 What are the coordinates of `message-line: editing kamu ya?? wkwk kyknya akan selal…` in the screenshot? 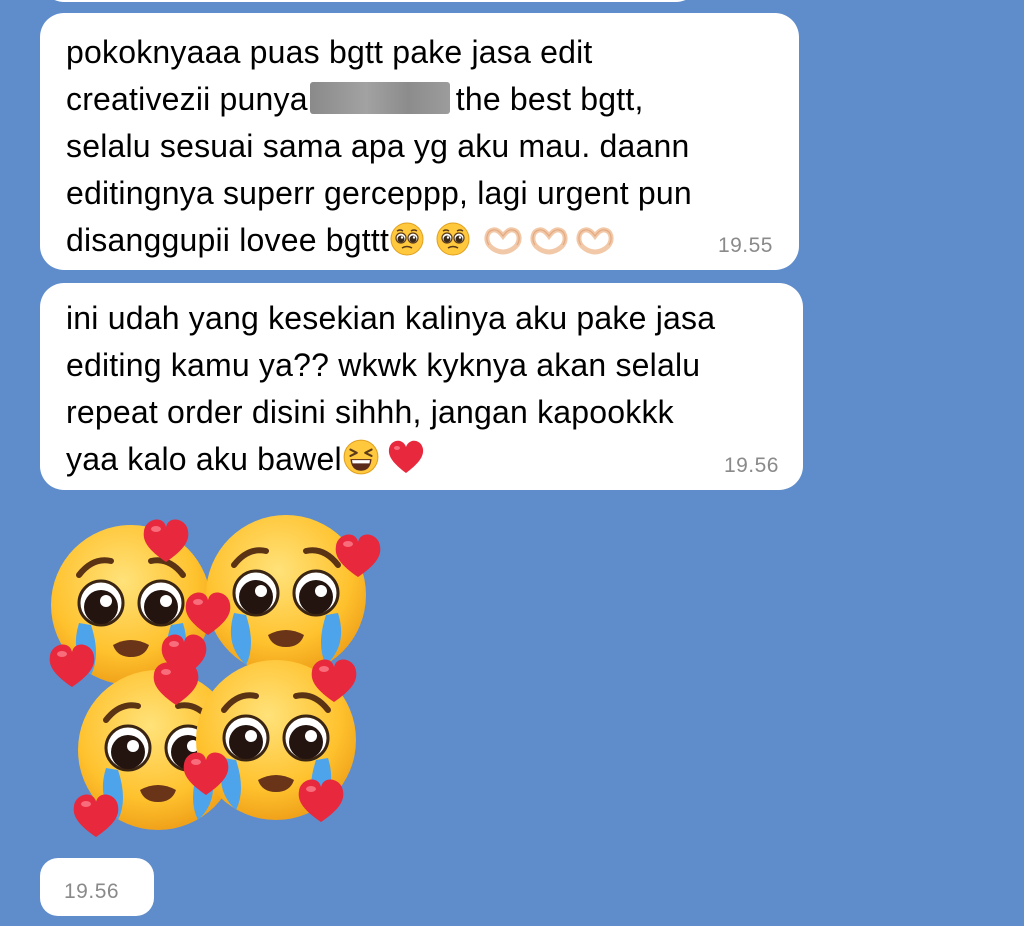 It's located at (383, 365).